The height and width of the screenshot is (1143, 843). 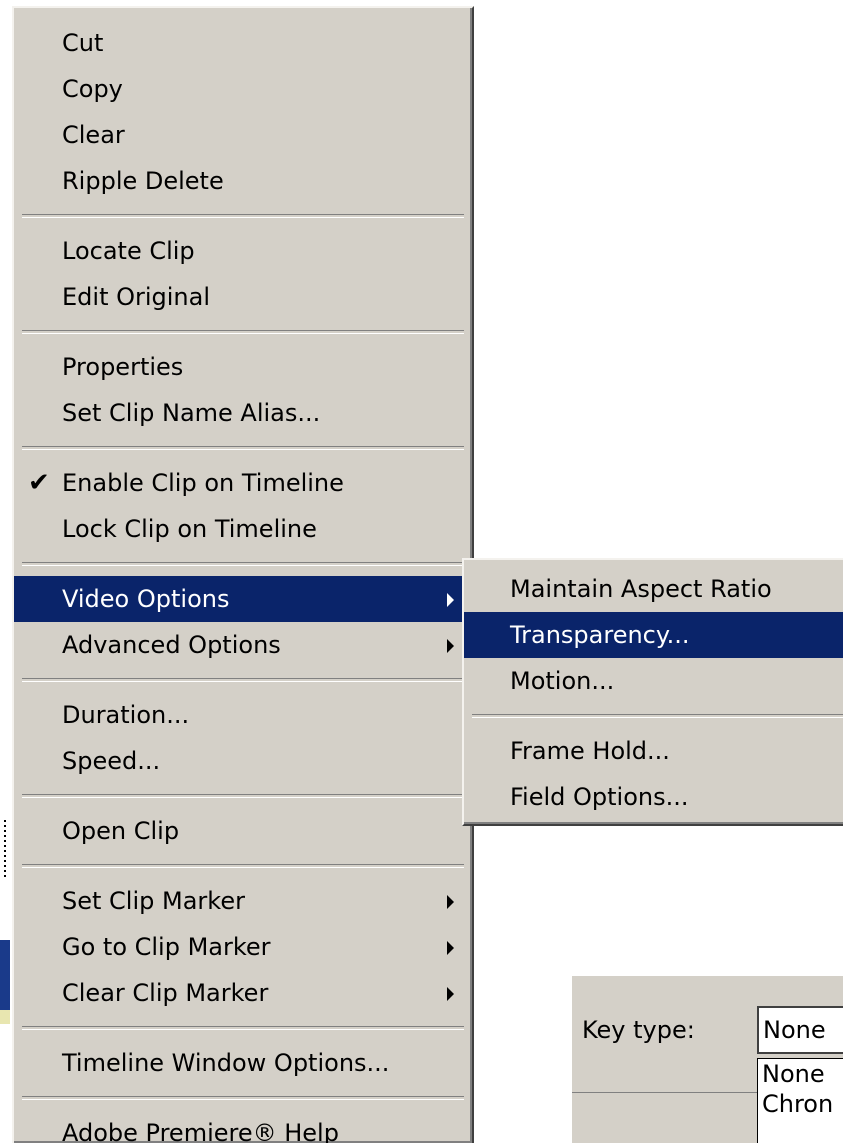 What do you see at coordinates (123, 367) in the screenshot?
I see `menu-item-label: Properties` at bounding box center [123, 367].